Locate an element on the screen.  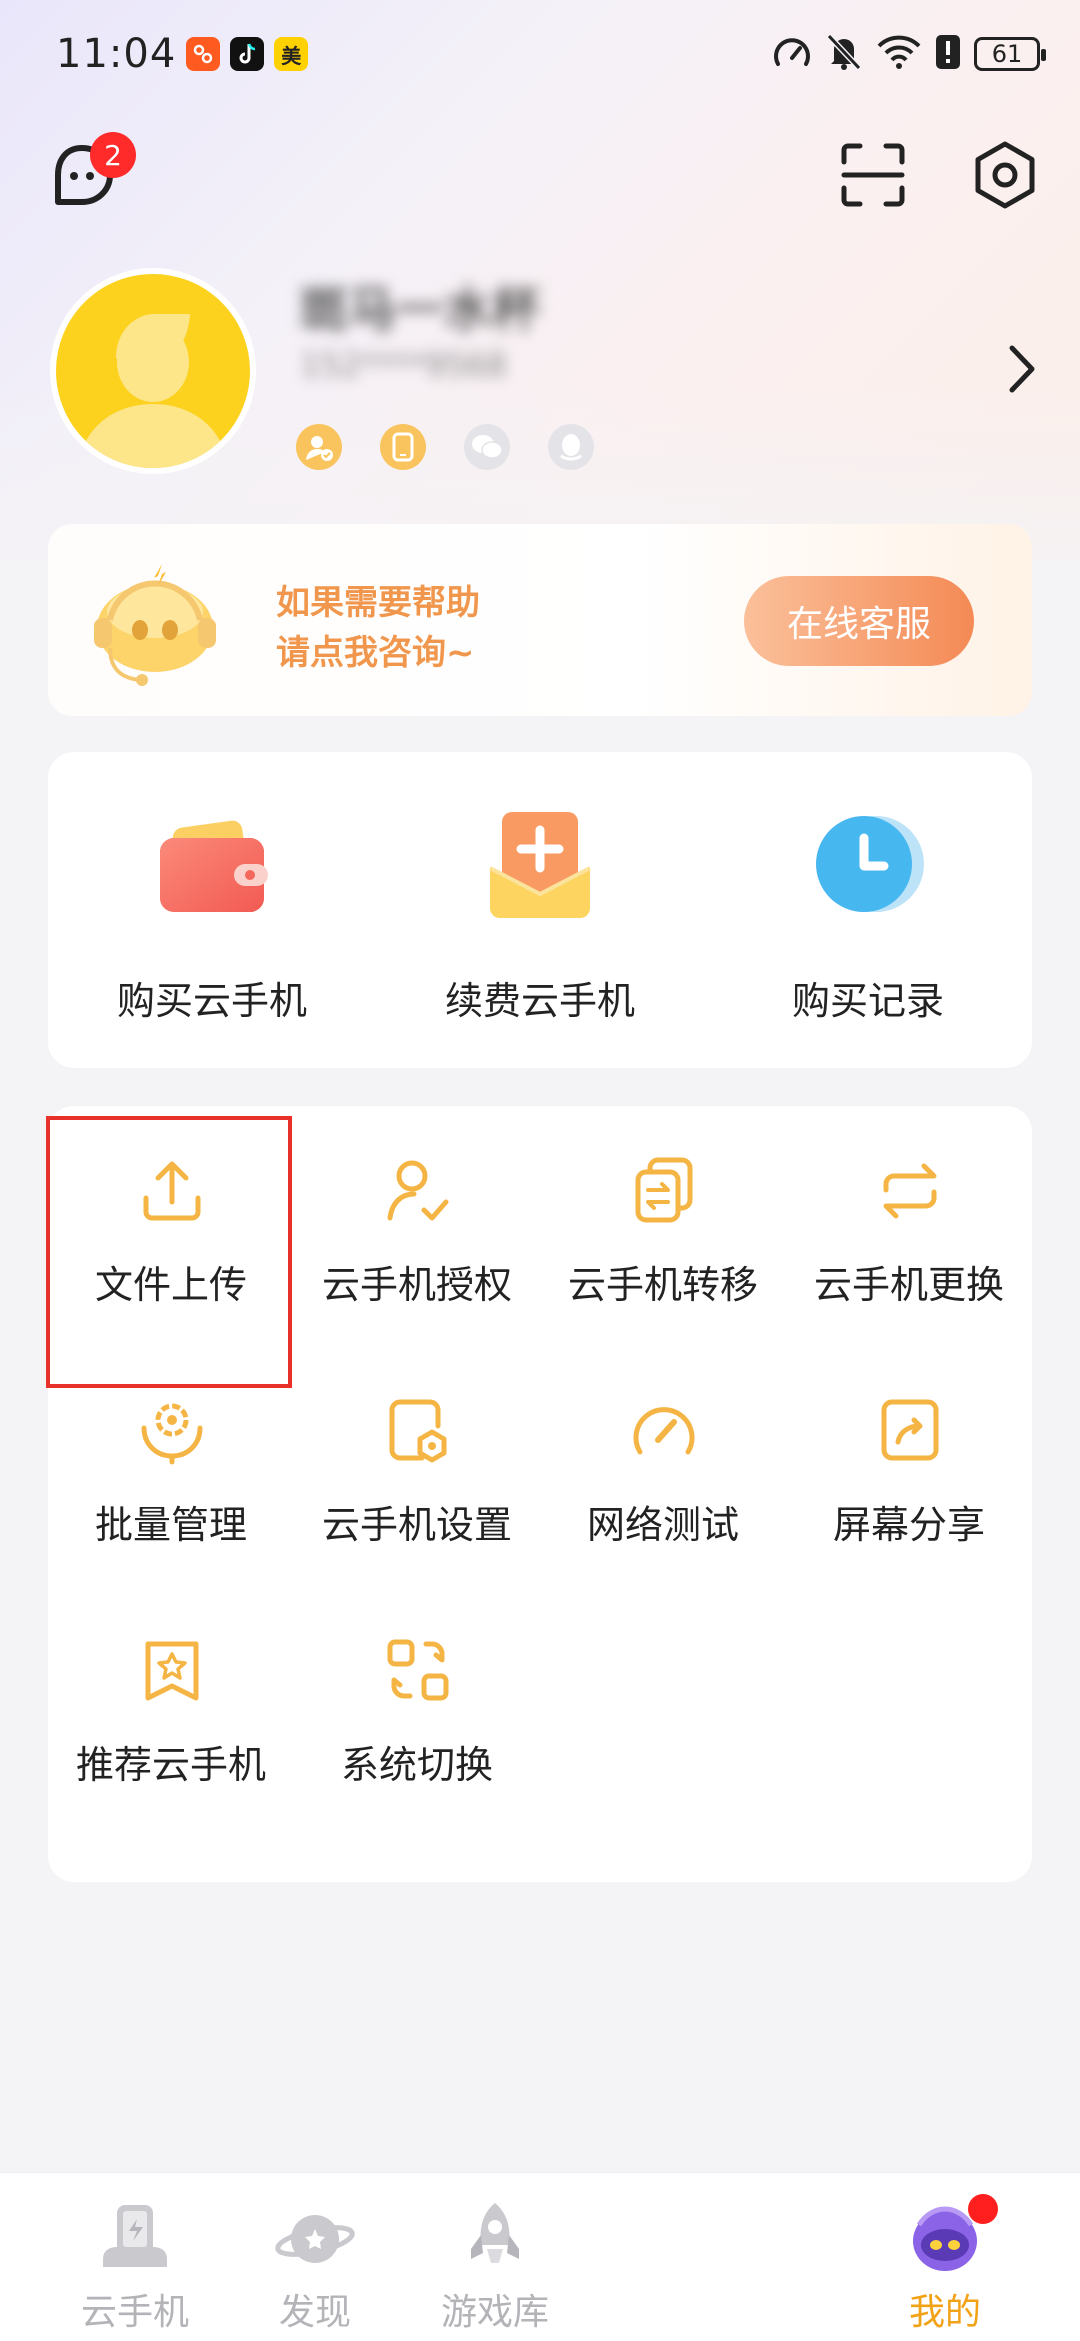
quick-actions-card: 购买云手机 续费云手机 购买记录 is located at coordinates (540, 910).